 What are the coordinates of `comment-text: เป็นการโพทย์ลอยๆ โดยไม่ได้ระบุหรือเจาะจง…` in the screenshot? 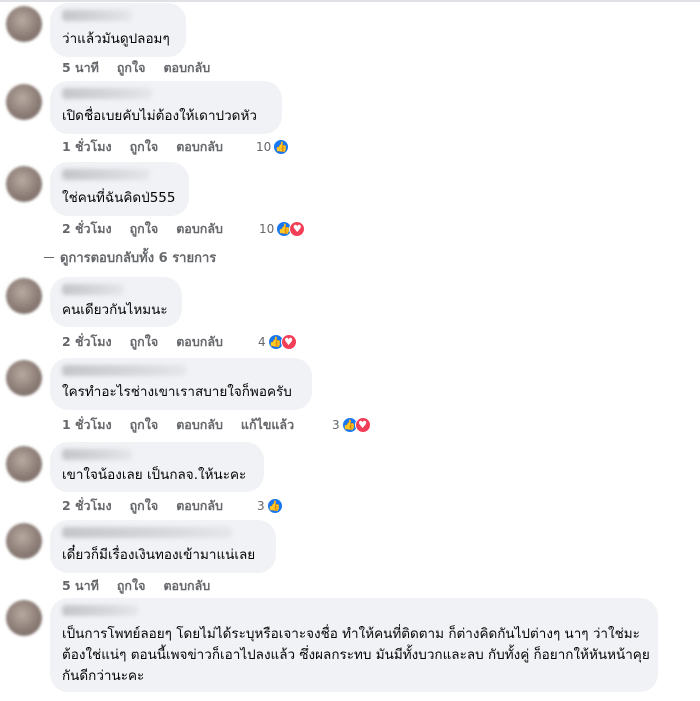 It's located at (356, 655).